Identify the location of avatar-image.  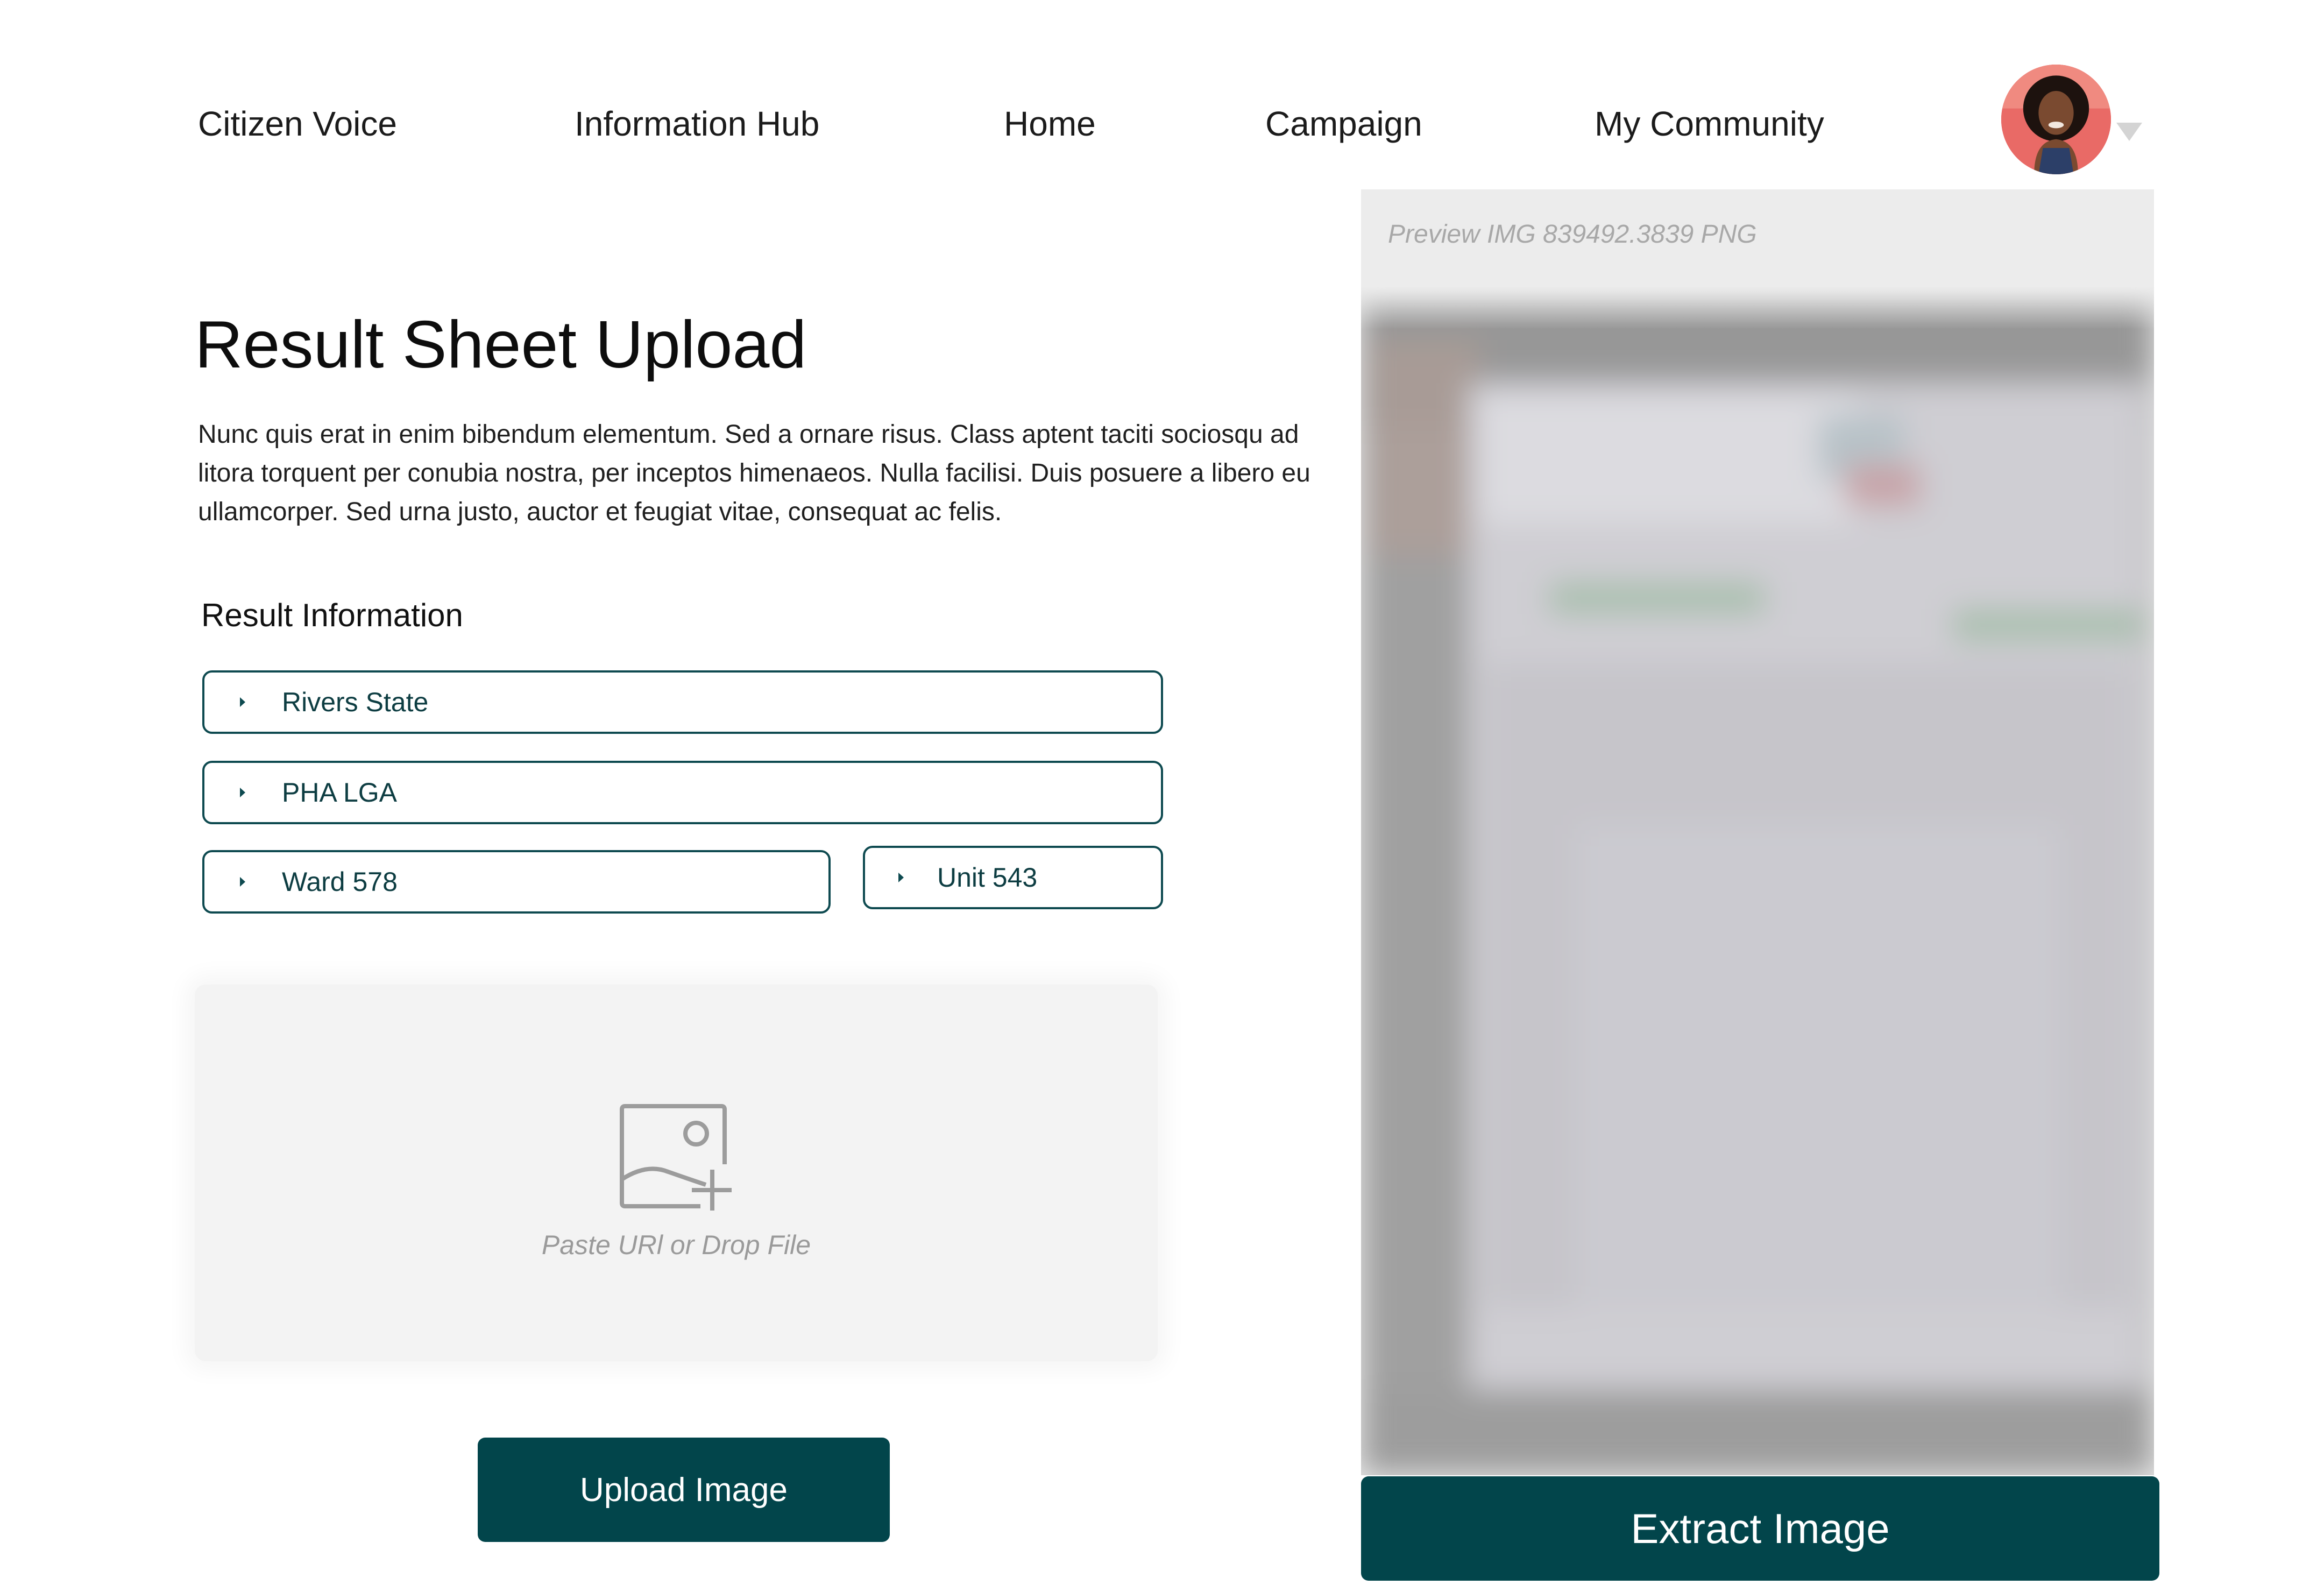
(2056, 119).